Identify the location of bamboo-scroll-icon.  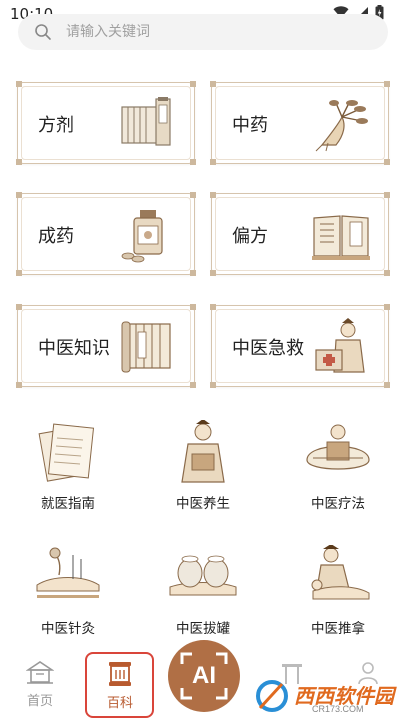
(146, 347).